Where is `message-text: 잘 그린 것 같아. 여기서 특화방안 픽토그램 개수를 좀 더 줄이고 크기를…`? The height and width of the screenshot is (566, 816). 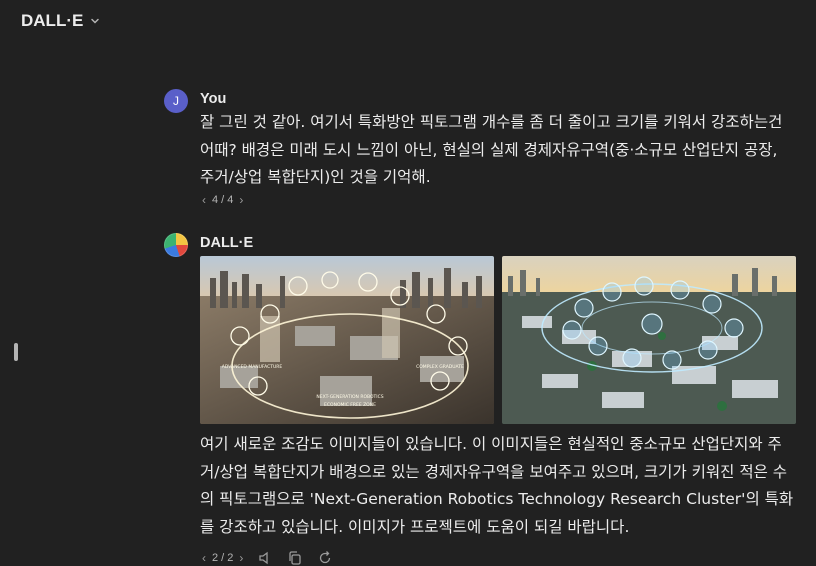
message-text: 잘 그린 것 같아. 여기서 특화방안 픽토그램 개수를 좀 더 줄이고 크기를… is located at coordinates (491, 149).